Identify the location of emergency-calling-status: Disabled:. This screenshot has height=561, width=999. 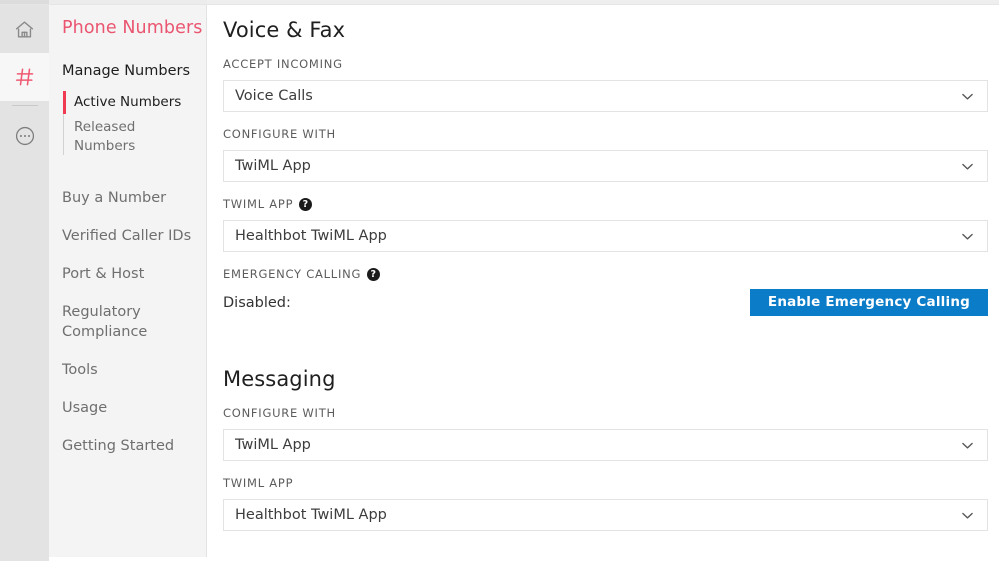
(257, 302).